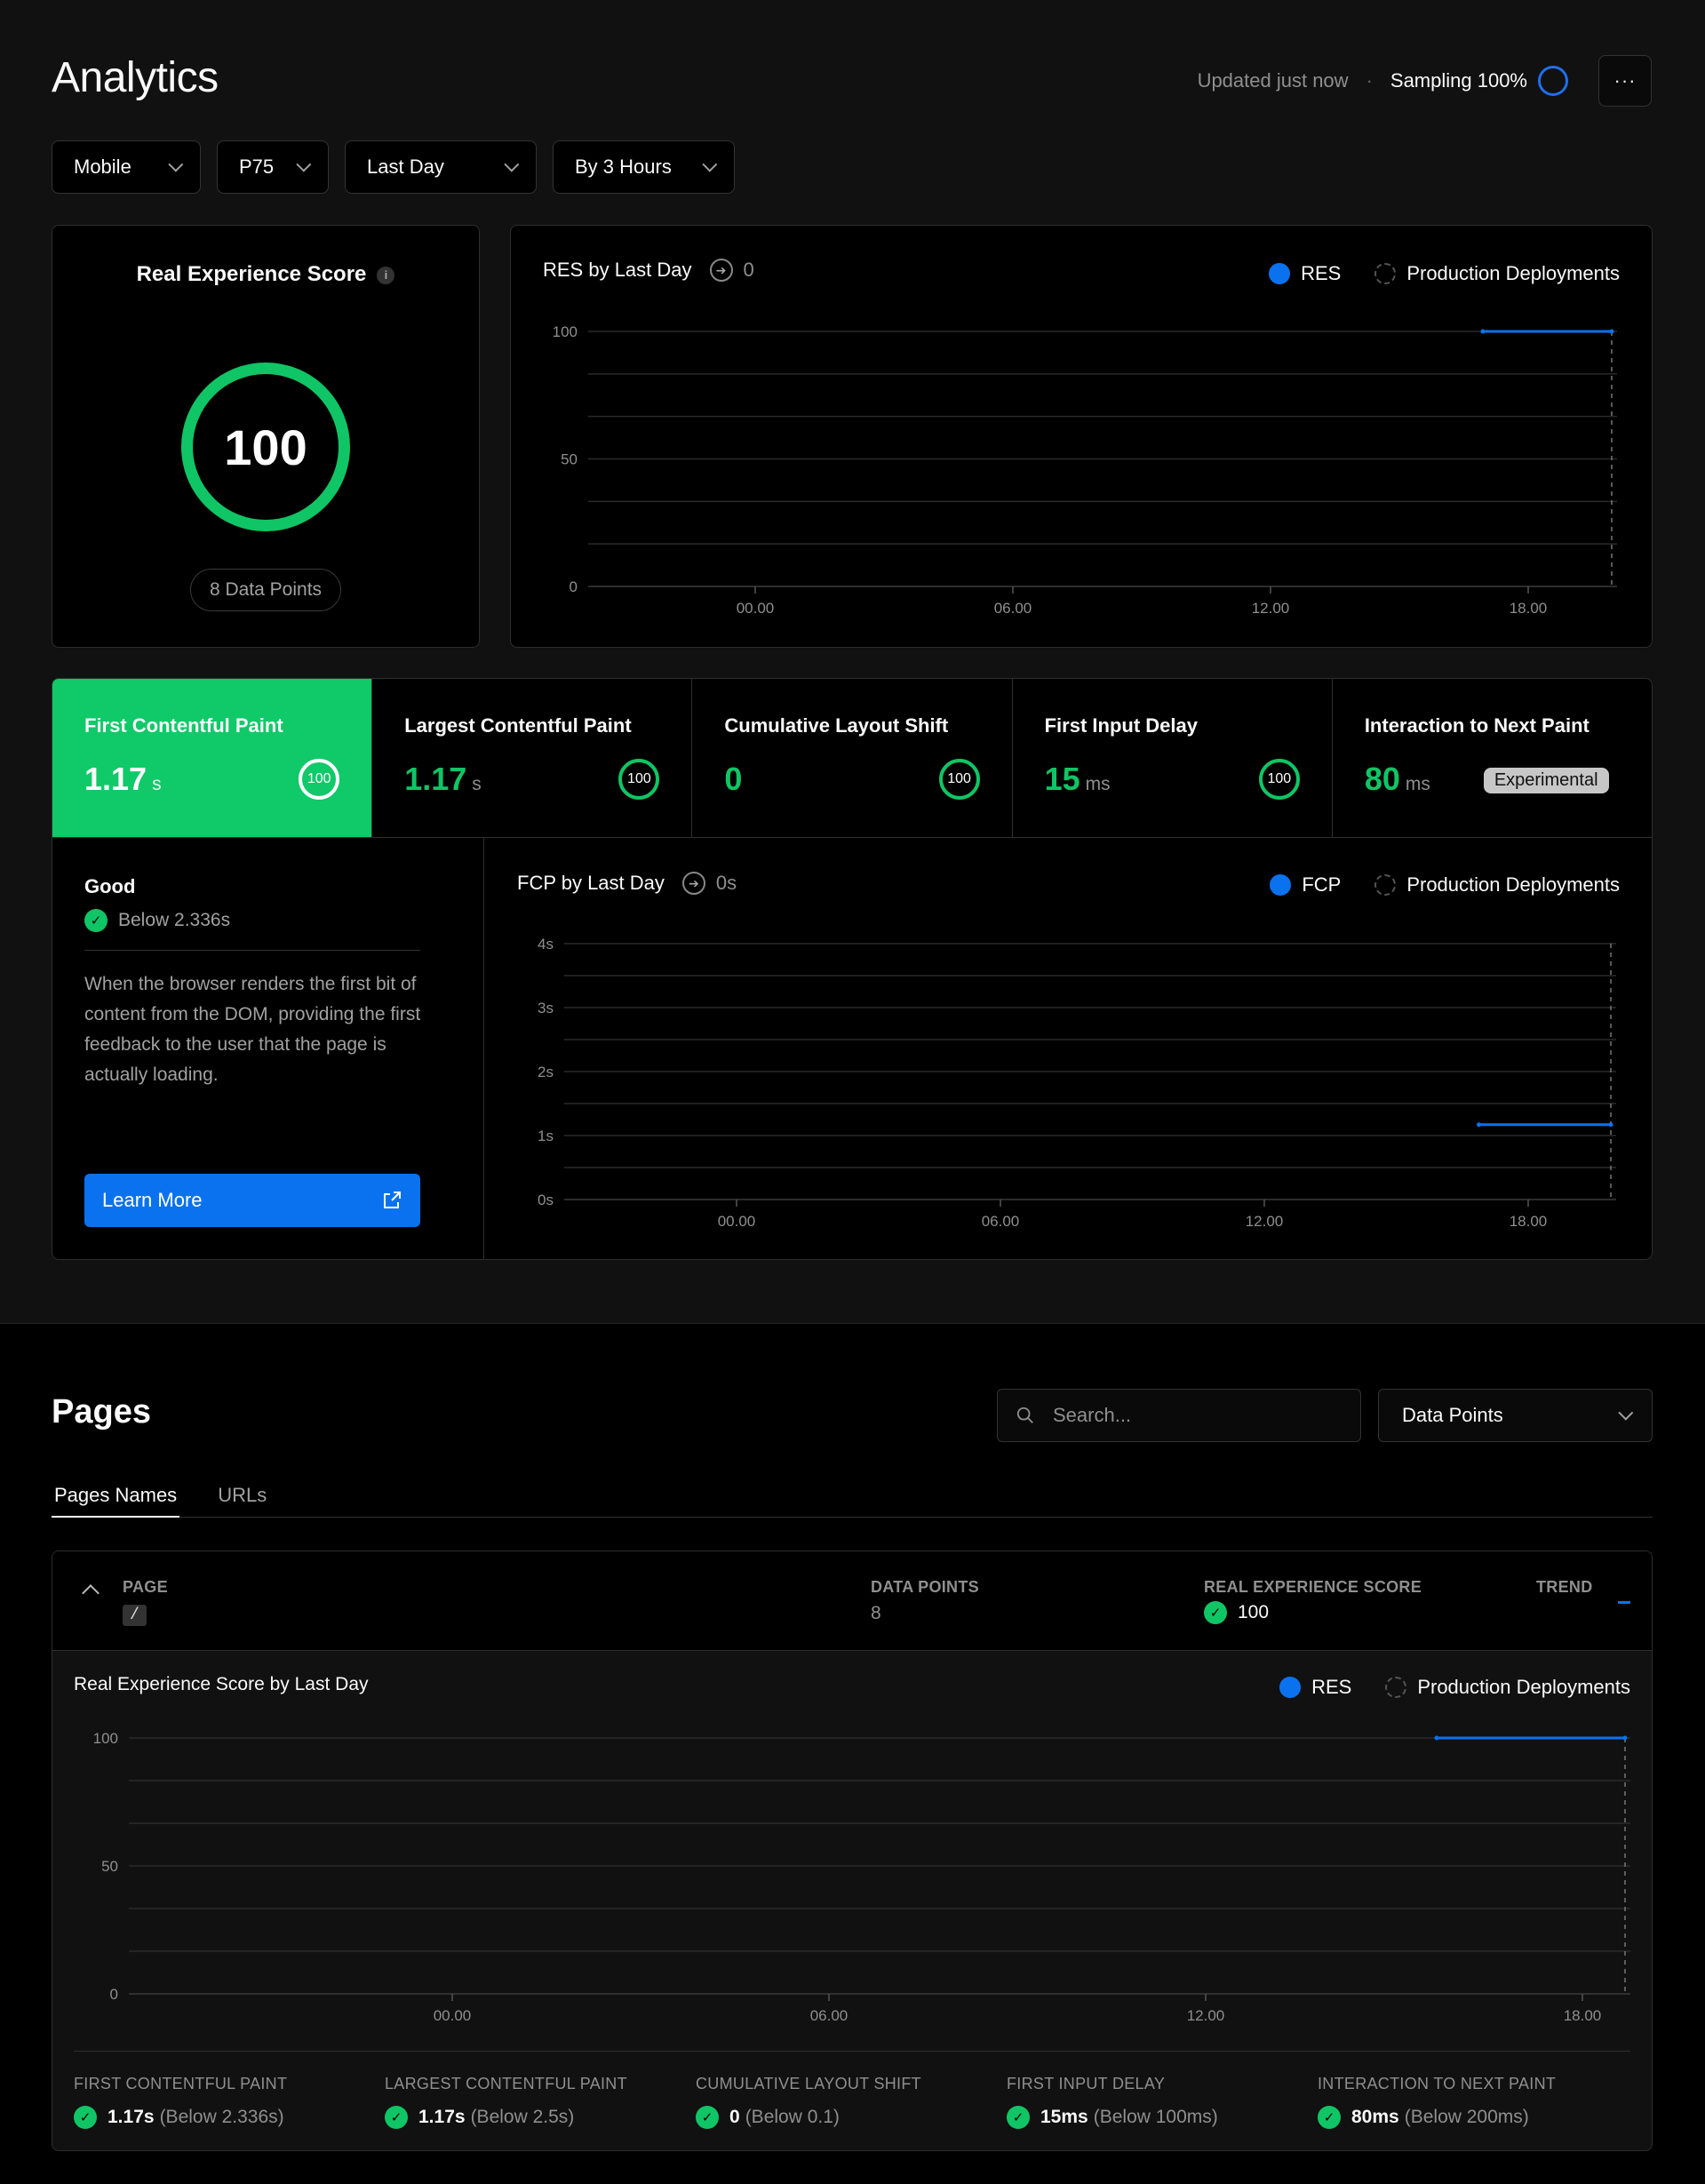 This screenshot has height=2184, width=1705. I want to click on granularity-select: By 3 Hours, so click(644, 167).